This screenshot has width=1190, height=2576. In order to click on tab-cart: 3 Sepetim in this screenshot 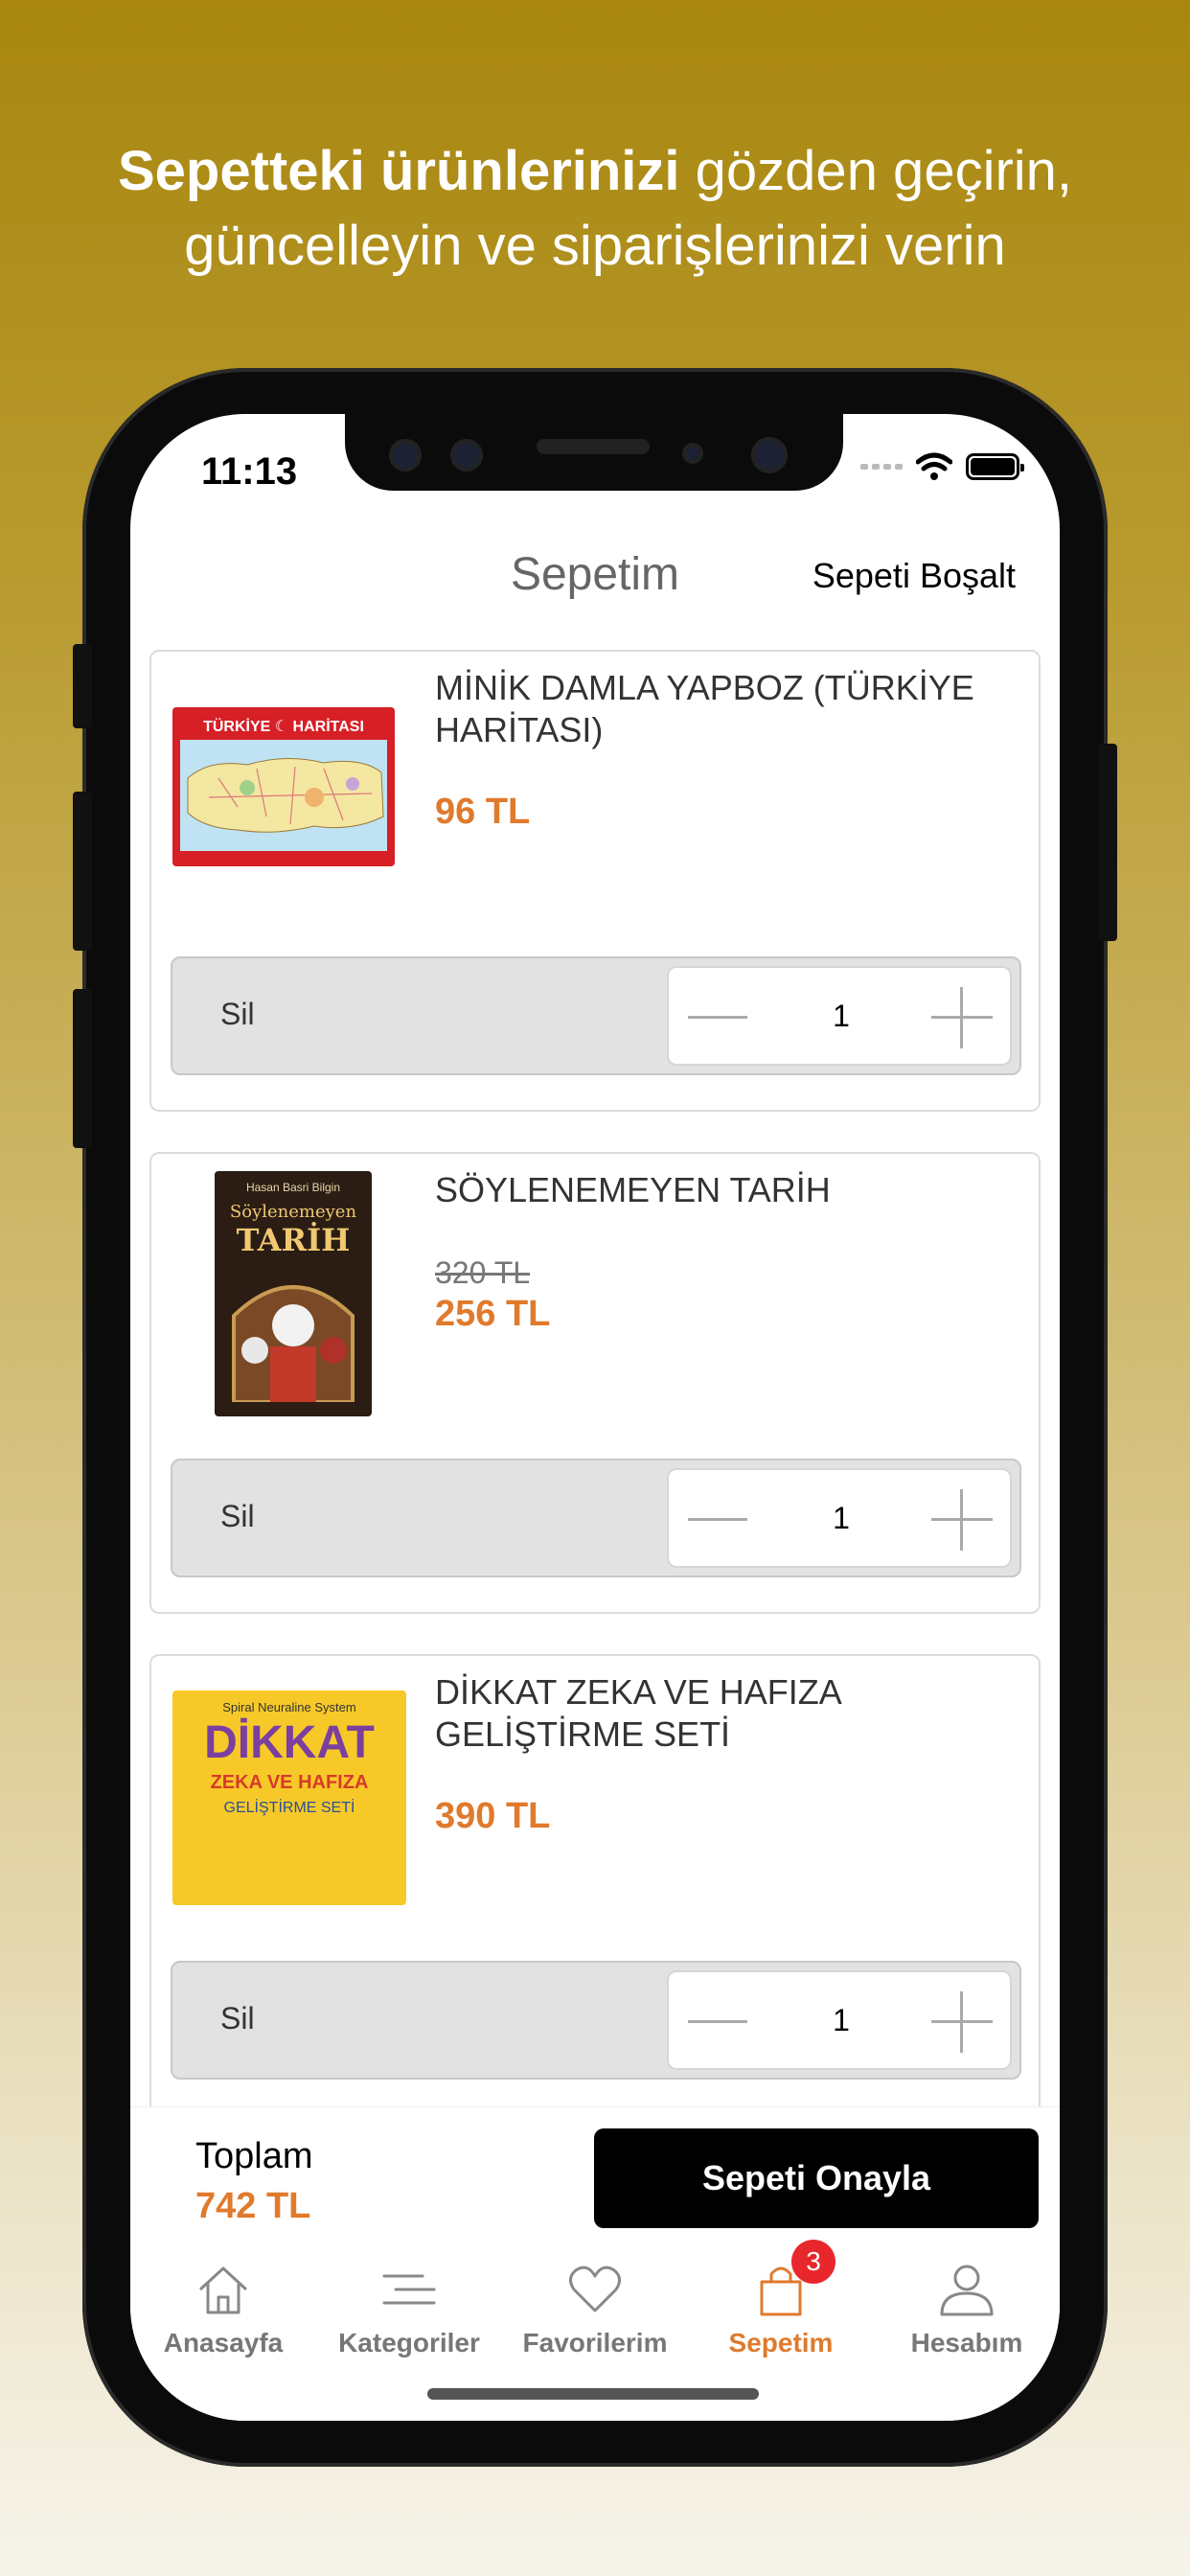, I will do `click(781, 2303)`.